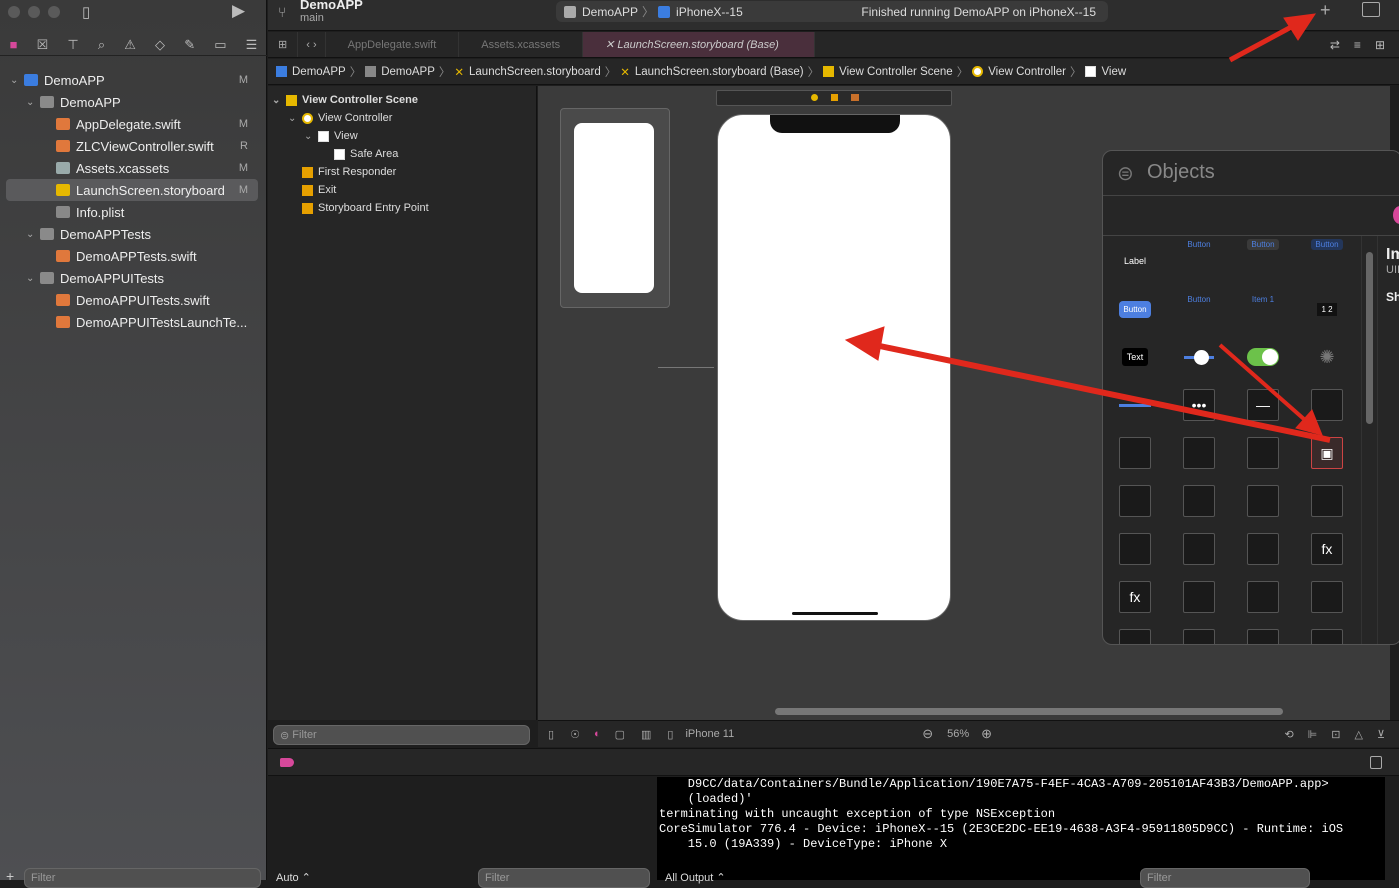 Image resolution: width=1399 pixels, height=888 pixels. Describe the element at coordinates (14, 44) in the screenshot. I see `folder-icon: ■` at that location.